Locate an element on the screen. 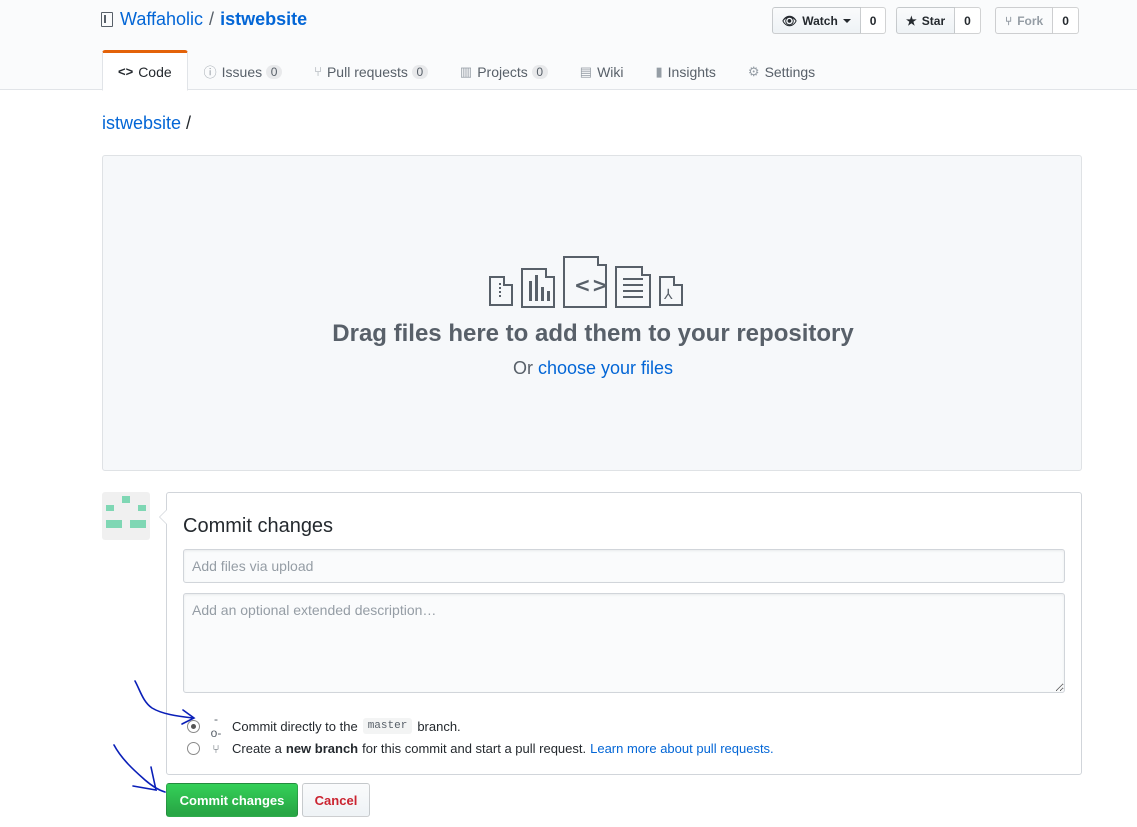 The height and width of the screenshot is (827, 1137). star-label: Star is located at coordinates (933, 20).